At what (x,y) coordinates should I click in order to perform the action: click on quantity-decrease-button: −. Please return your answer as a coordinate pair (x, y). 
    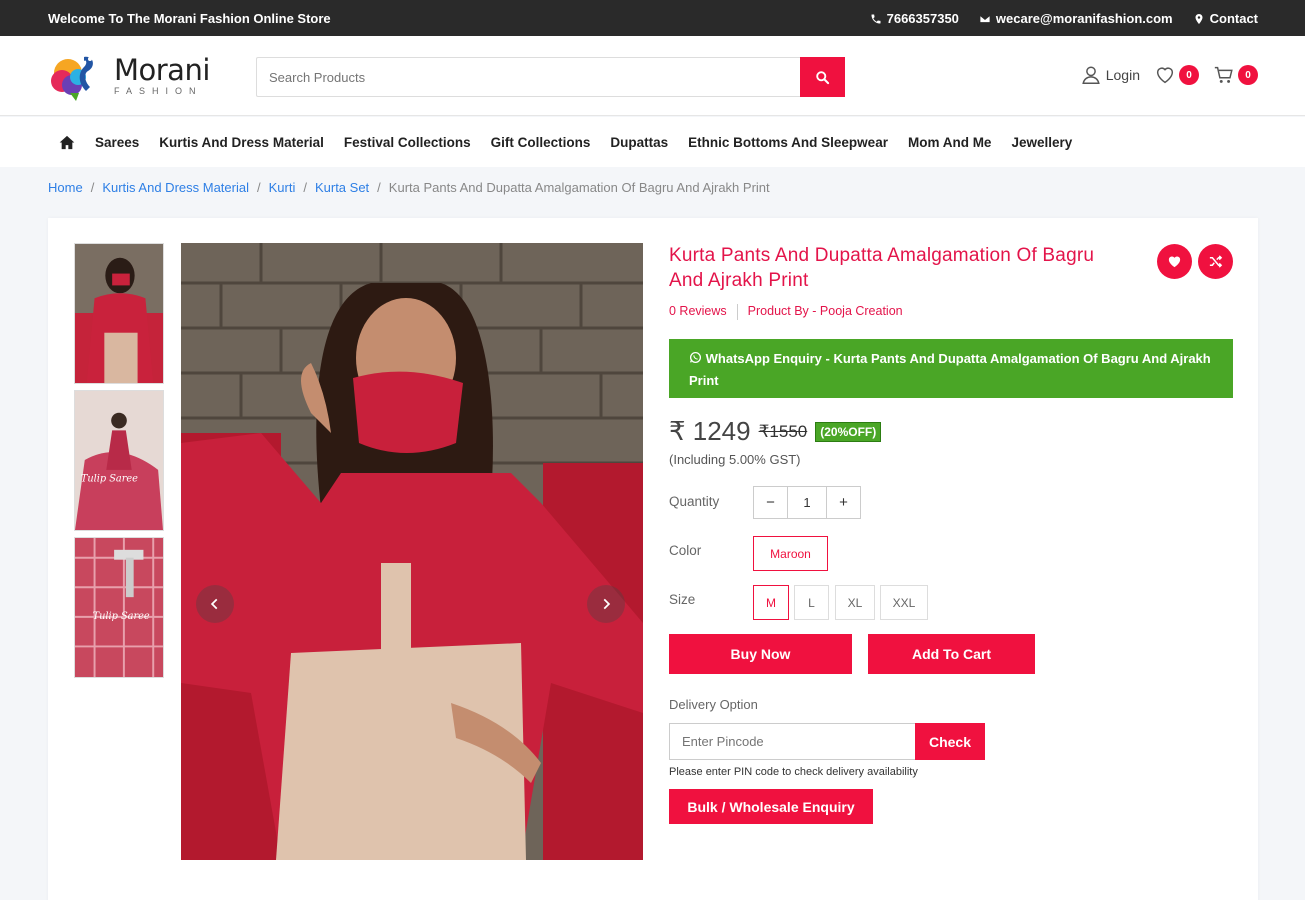
    Looking at the image, I should click on (770, 502).